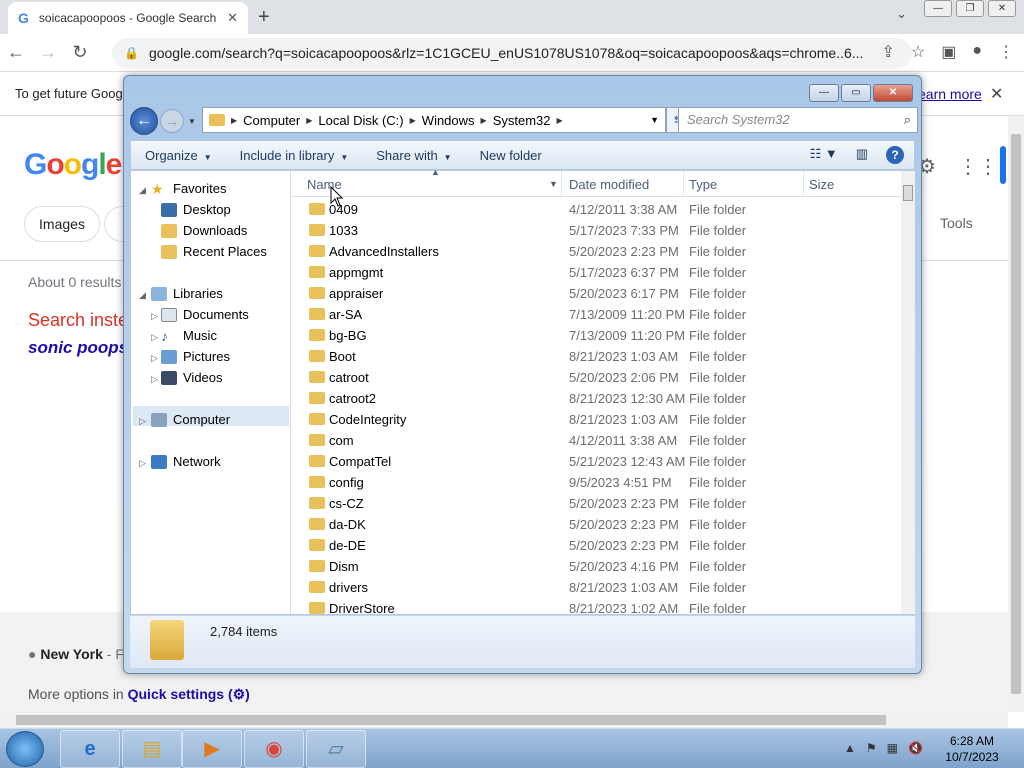 The width and height of the screenshot is (1024, 768). I want to click on media-player-icon: ▶, so click(212, 749).